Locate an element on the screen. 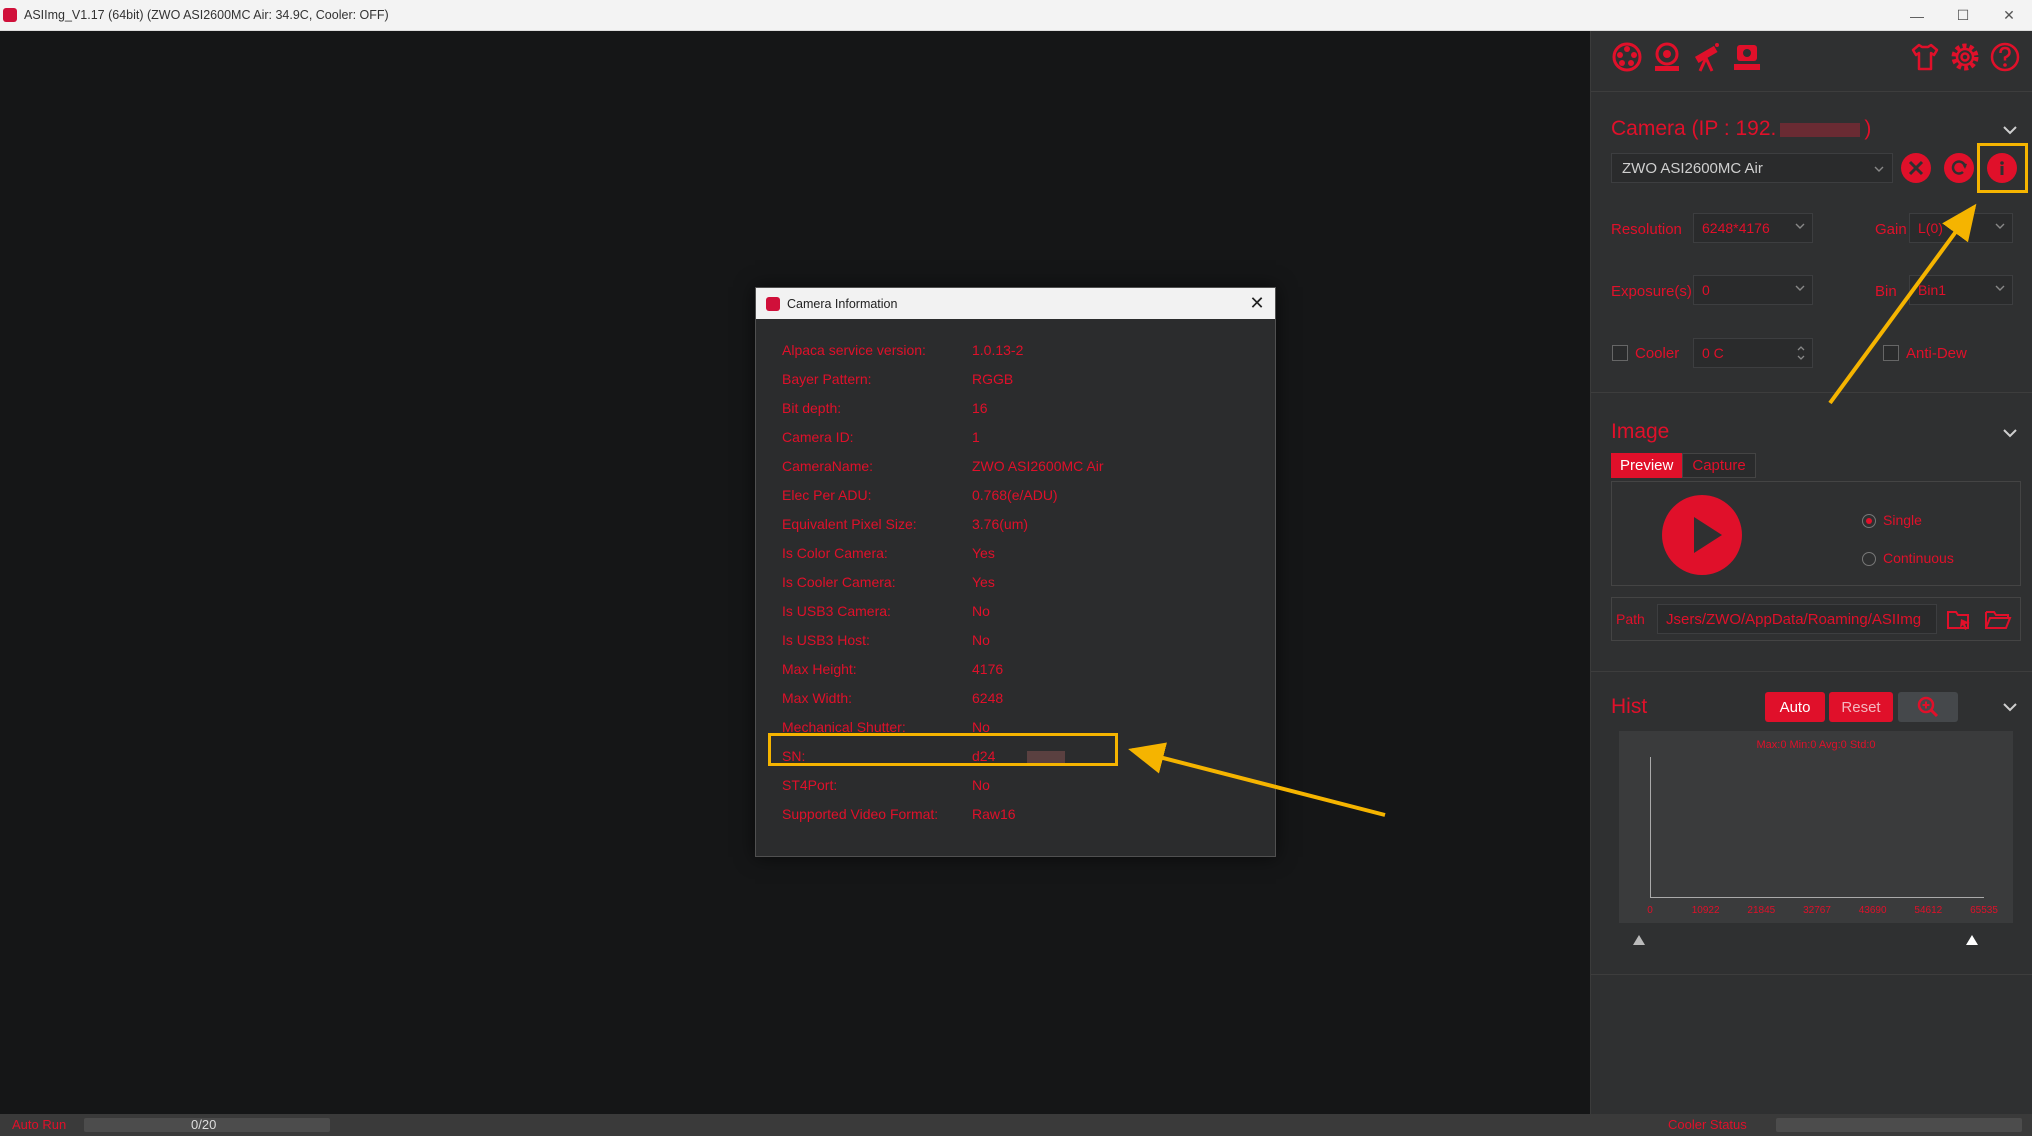 The height and width of the screenshot is (1136, 2032). save-path-input: Jsers/ZWO/AppData/Roaming/ASIImg is located at coordinates (1797, 619).